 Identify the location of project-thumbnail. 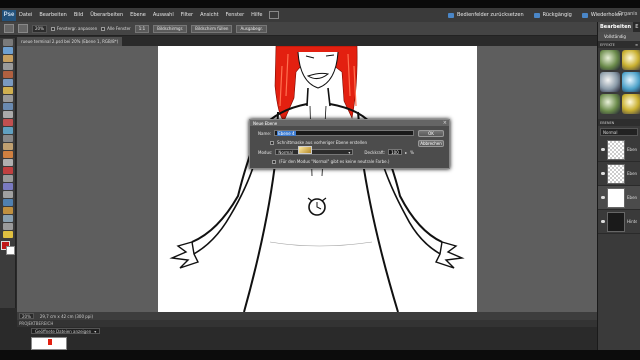
(49, 343).